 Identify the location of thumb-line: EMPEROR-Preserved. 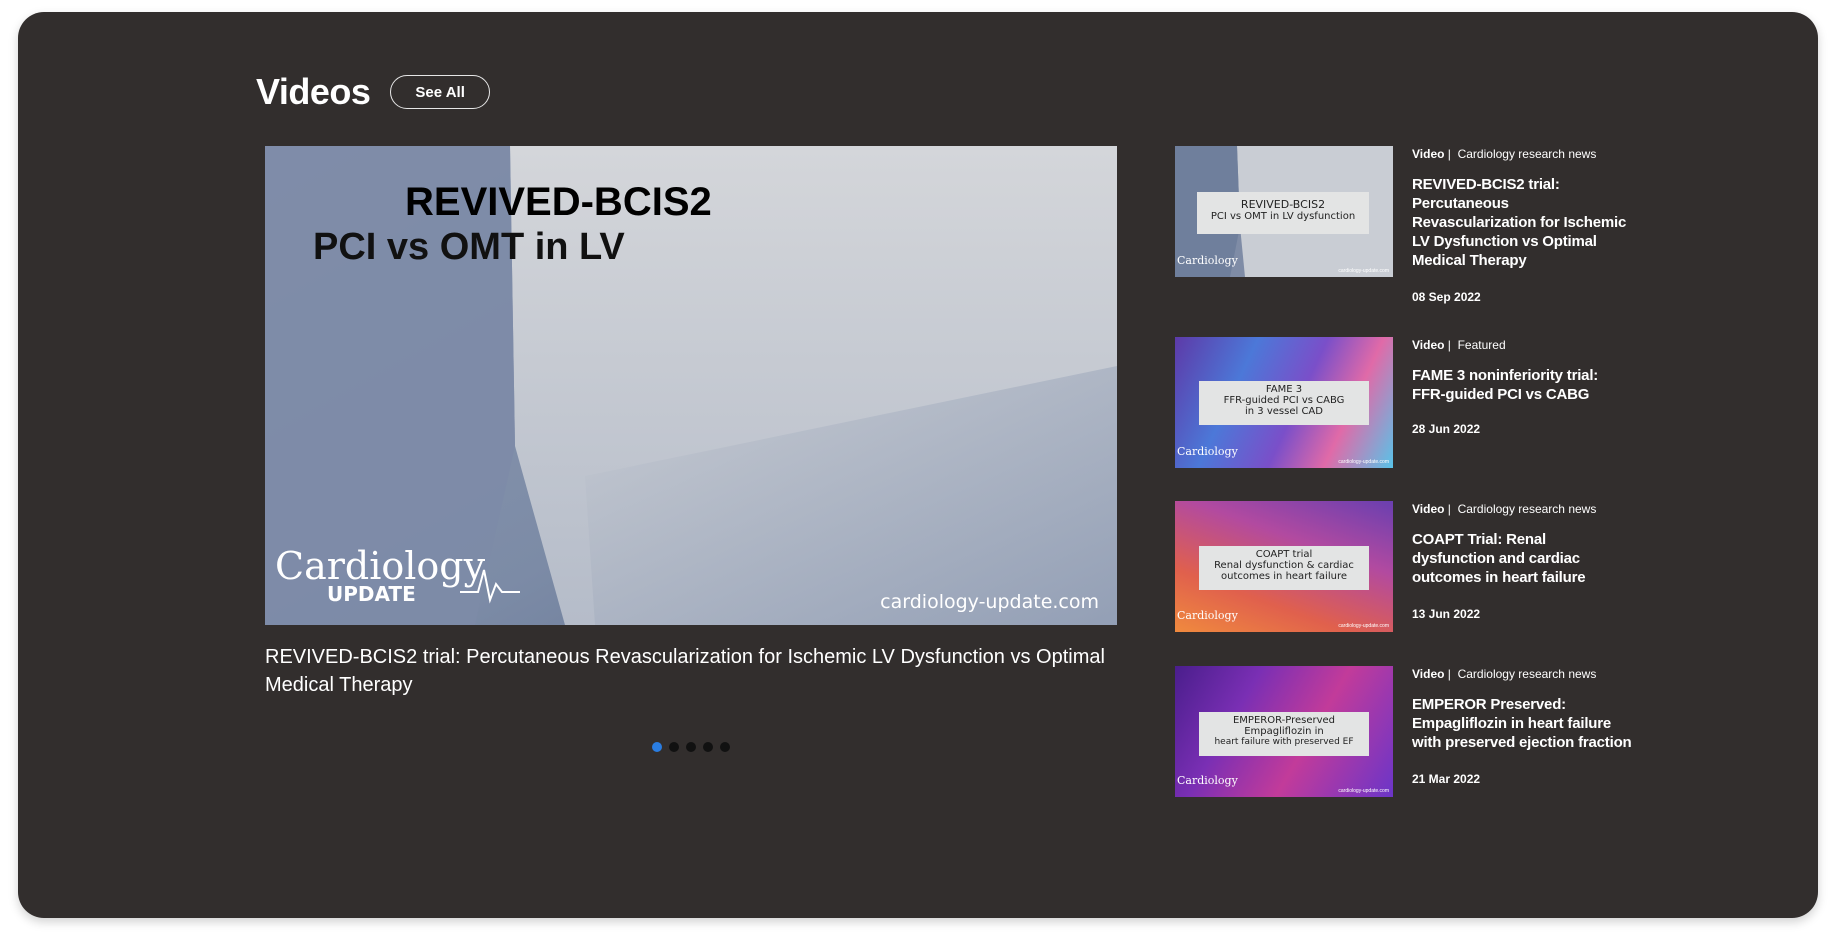
(1284, 720).